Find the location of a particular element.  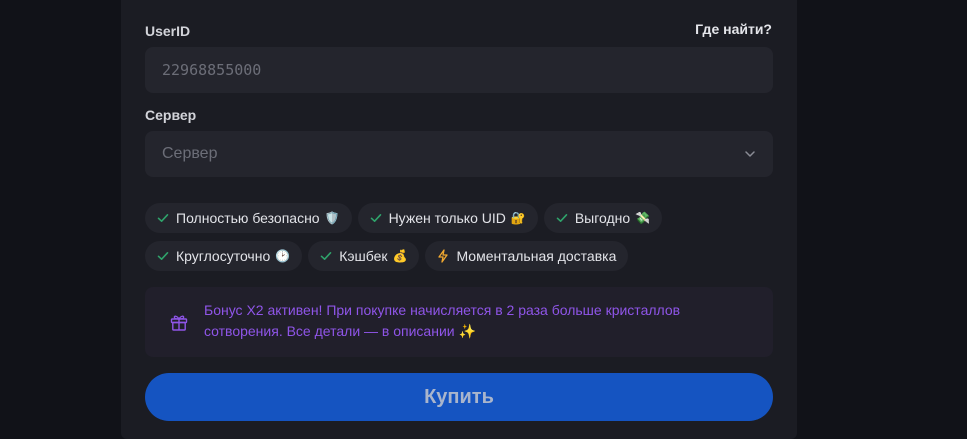

where-to-find-link: Где найти? is located at coordinates (733, 29).